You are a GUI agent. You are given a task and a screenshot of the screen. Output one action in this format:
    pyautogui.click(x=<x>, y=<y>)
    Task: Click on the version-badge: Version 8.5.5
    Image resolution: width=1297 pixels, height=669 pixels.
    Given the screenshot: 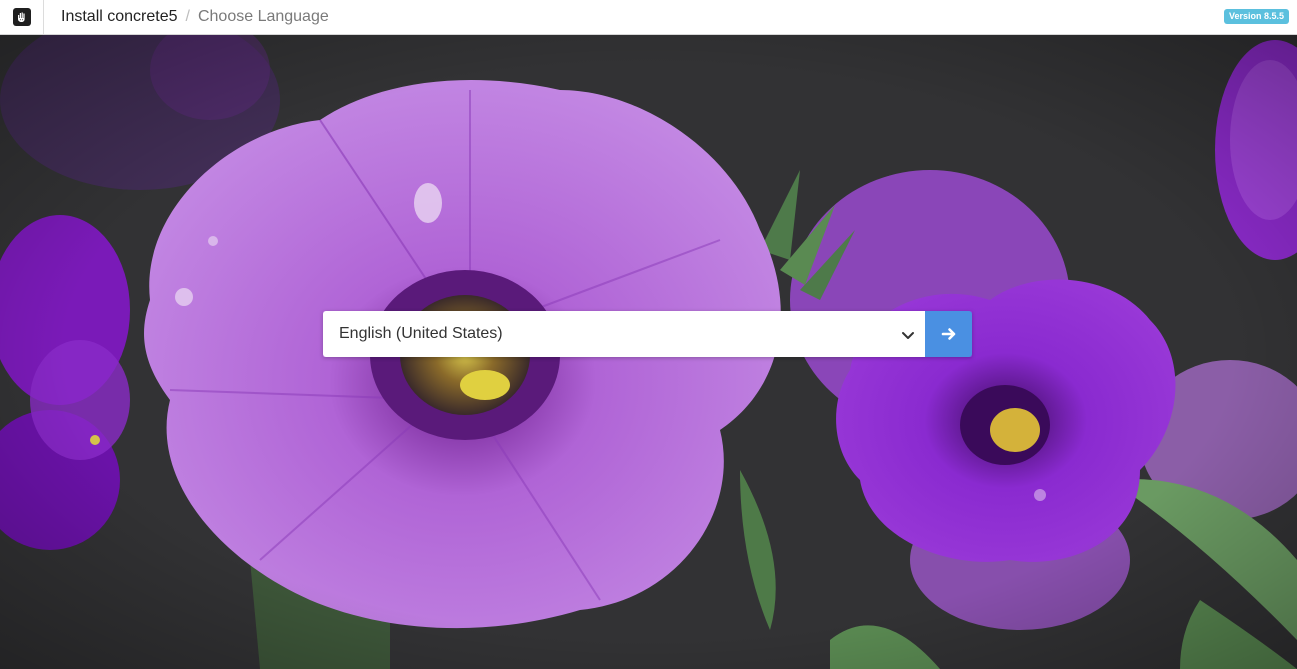 What is the action you would take?
    pyautogui.click(x=1256, y=16)
    